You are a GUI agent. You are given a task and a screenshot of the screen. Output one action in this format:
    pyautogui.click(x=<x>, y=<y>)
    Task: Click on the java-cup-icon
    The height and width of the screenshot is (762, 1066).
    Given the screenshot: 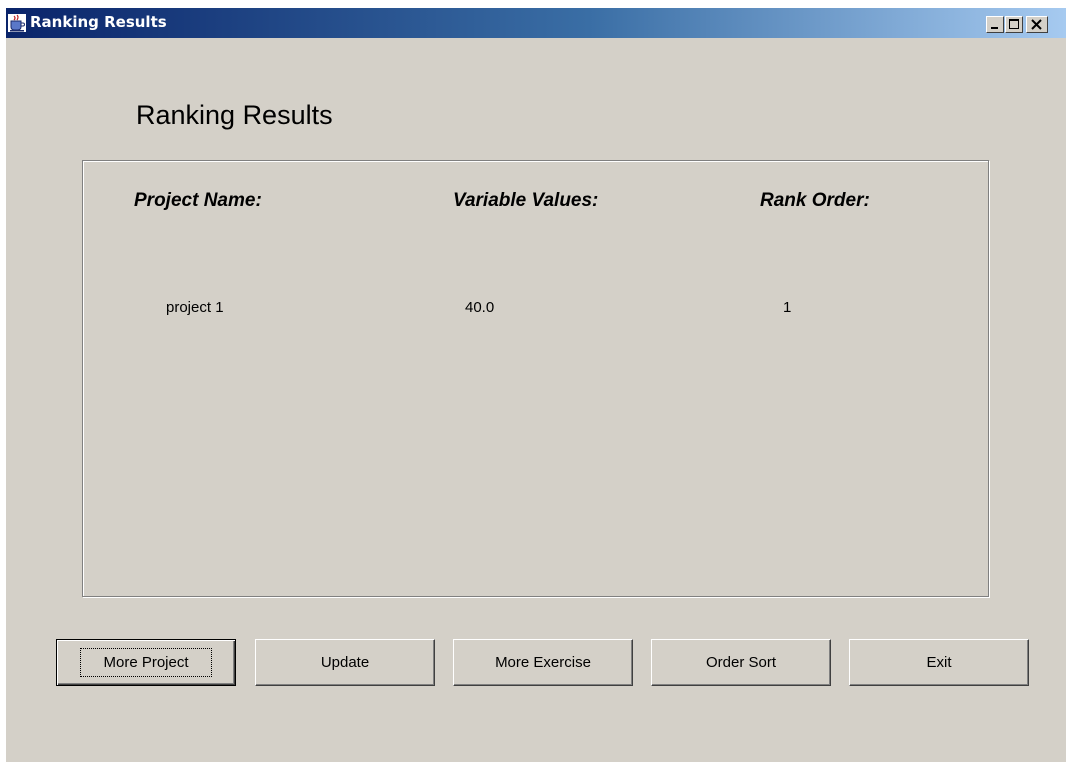 What is the action you would take?
    pyautogui.click(x=17, y=23)
    